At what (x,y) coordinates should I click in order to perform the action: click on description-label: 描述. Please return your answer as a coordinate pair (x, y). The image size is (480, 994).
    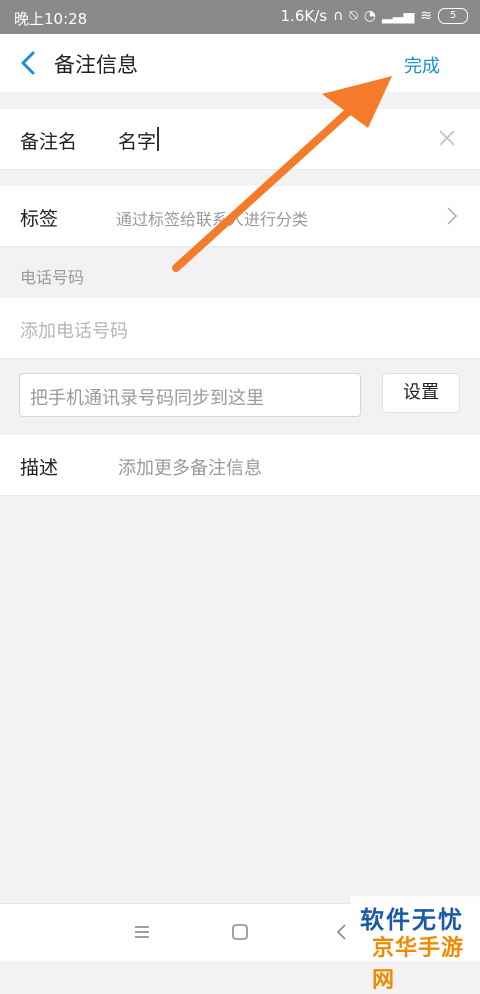
    Looking at the image, I should click on (39, 468).